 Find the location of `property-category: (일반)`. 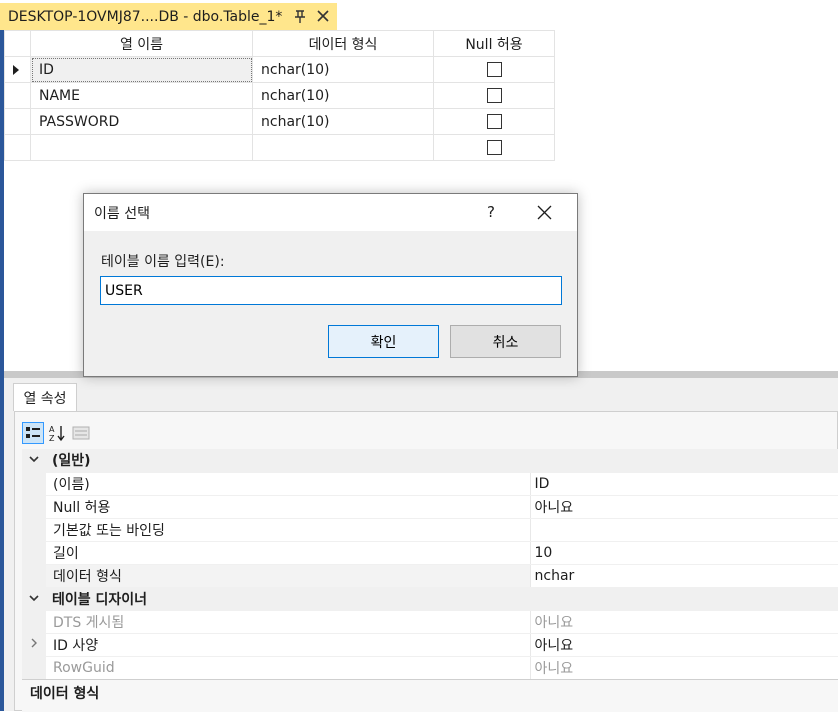

property-category: (일반) is located at coordinates (430, 461).